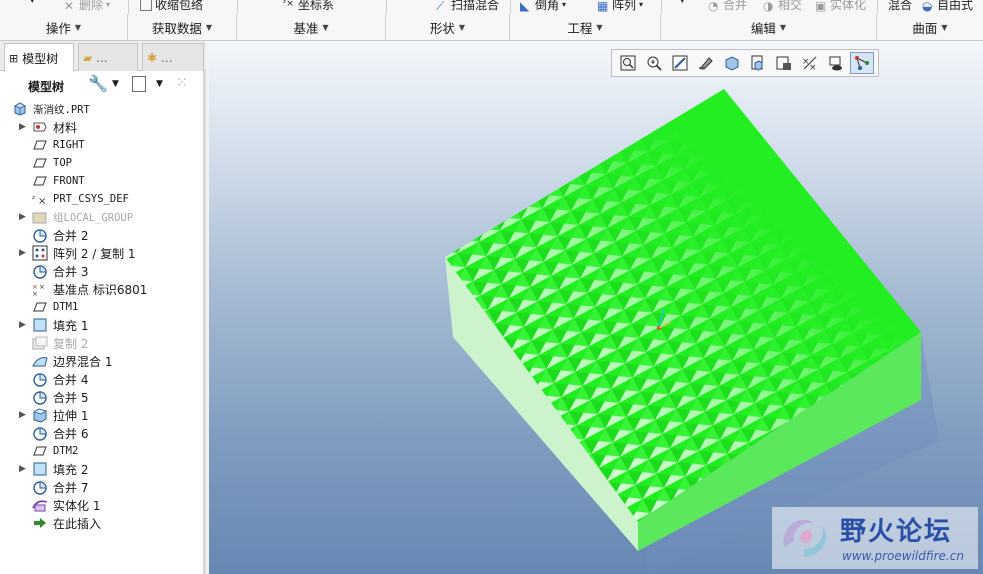 Image resolution: width=983 pixels, height=574 pixels. Describe the element at coordinates (102, 181) in the screenshot. I see `tree-item: FRONT` at that location.